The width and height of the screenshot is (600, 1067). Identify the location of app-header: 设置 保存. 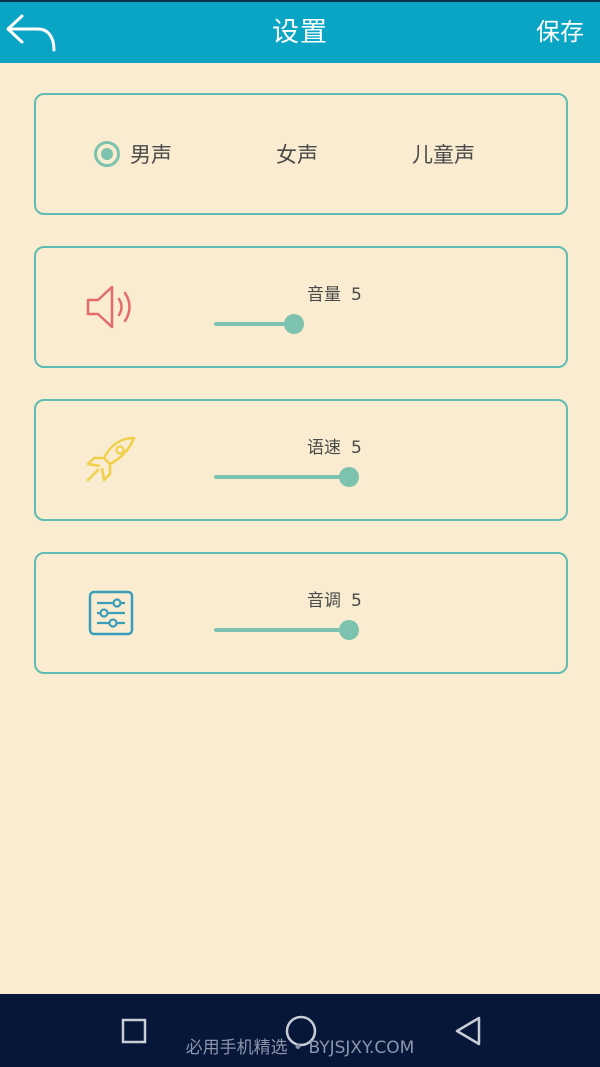
(300, 31).